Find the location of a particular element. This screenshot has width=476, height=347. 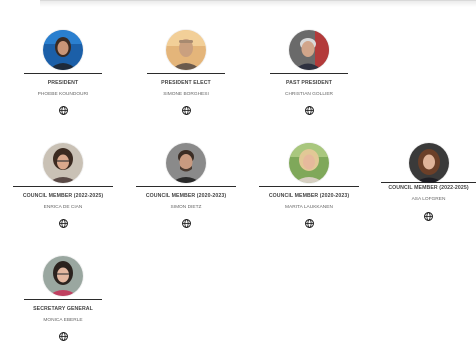

member-name: SIMONE BORGHESI is located at coordinates (186, 94).